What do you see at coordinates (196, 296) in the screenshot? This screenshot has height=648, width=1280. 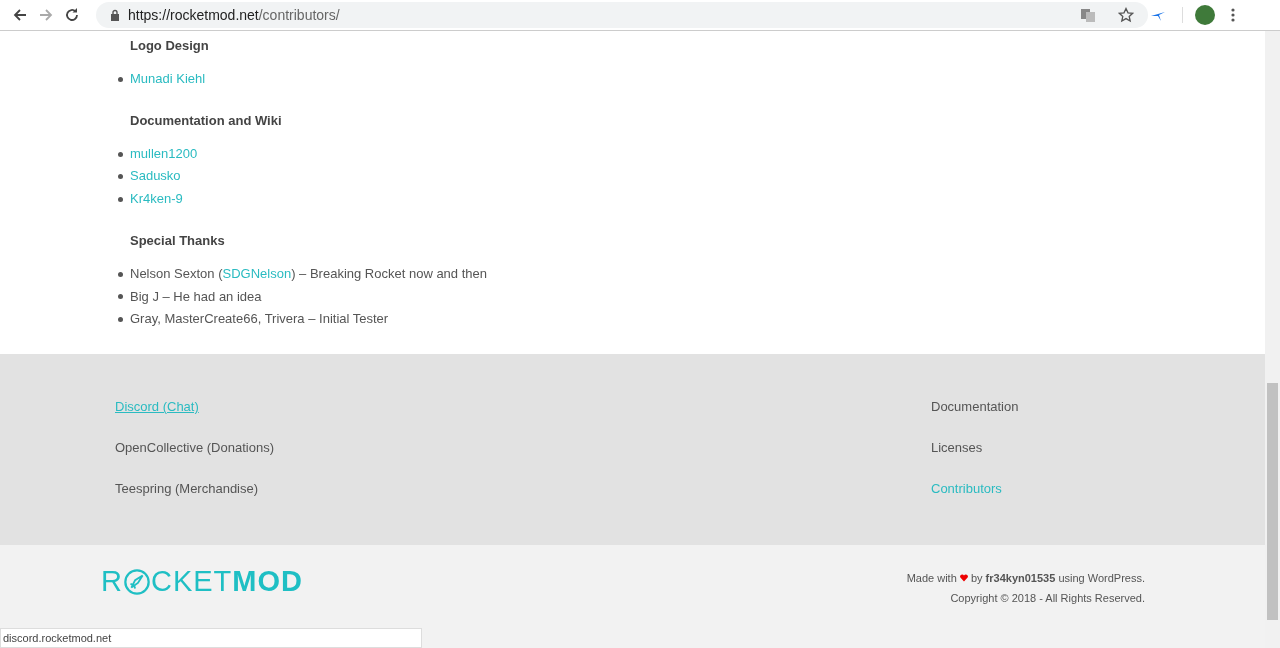 I see `thanks-text: Big J – He had an idea` at bounding box center [196, 296].